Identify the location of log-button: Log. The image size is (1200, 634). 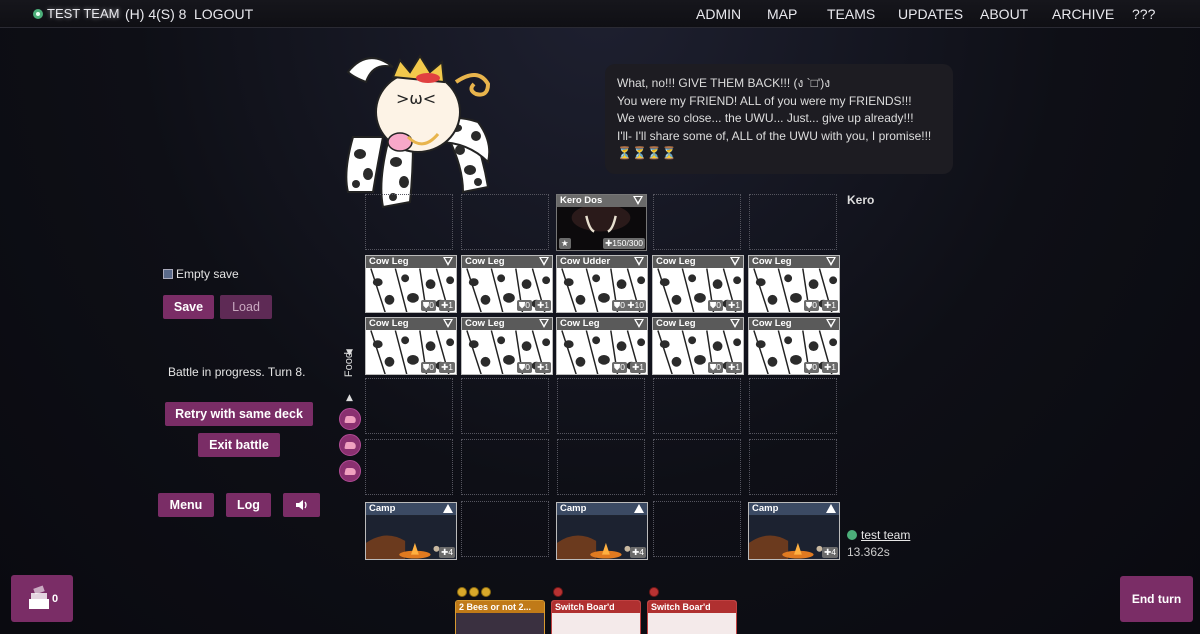
(248, 505).